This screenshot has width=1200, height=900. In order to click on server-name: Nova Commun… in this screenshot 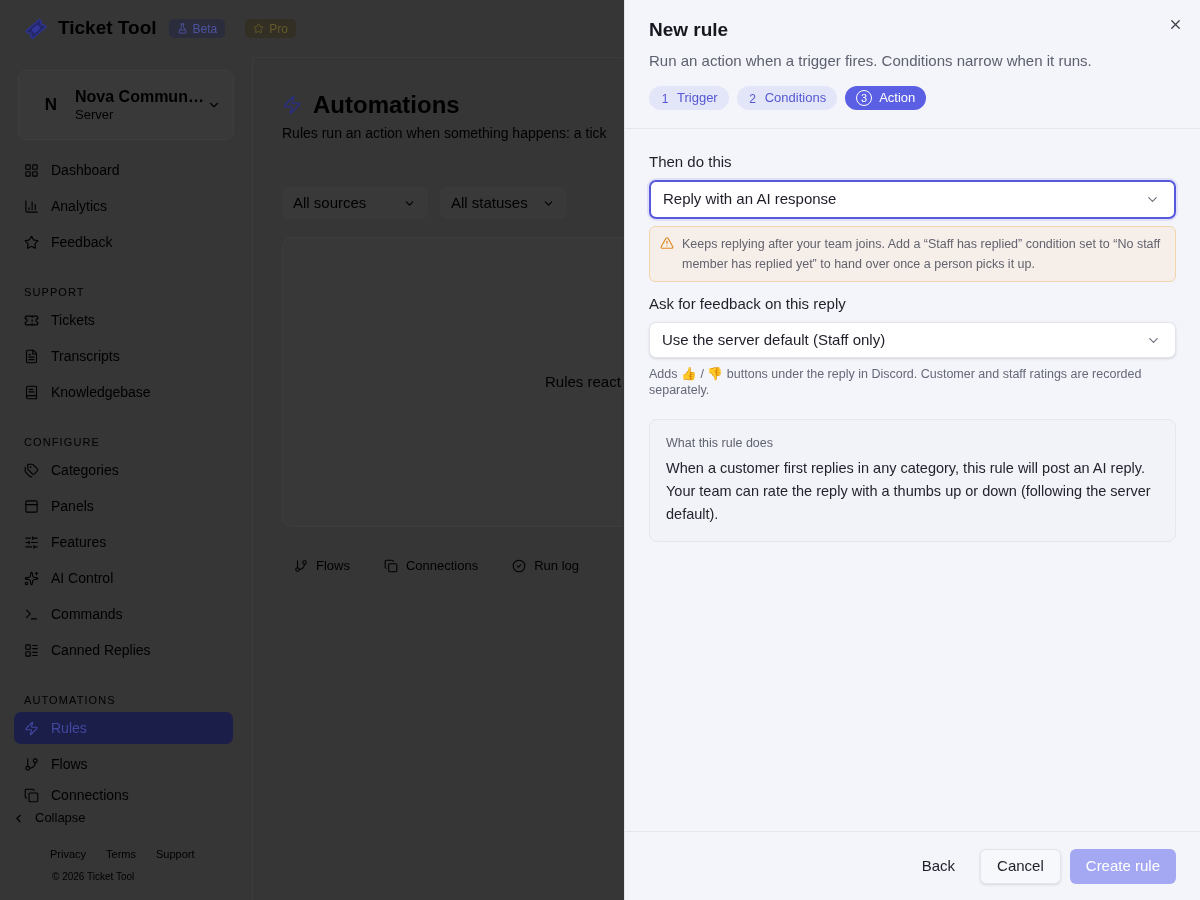, I will do `click(140, 97)`.